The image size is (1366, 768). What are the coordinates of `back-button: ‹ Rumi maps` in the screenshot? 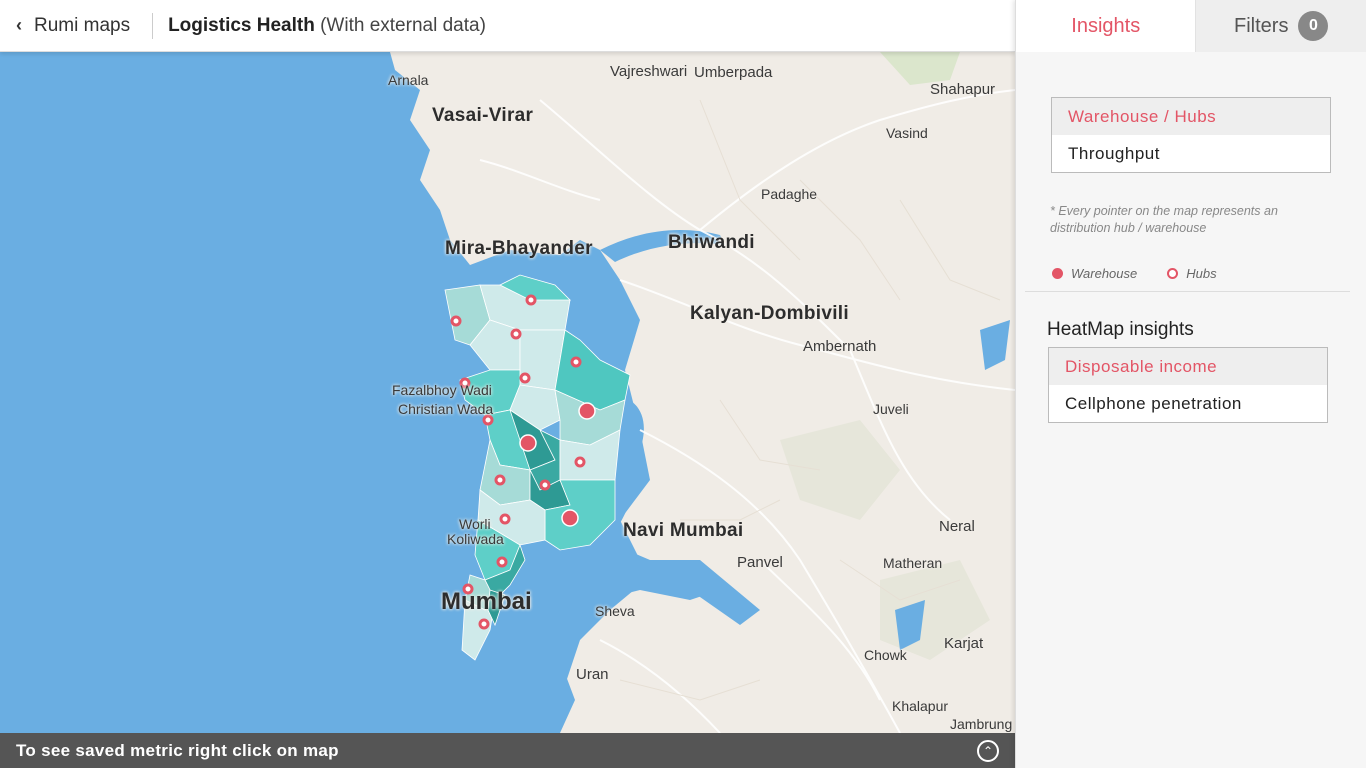 It's located at (65, 25).